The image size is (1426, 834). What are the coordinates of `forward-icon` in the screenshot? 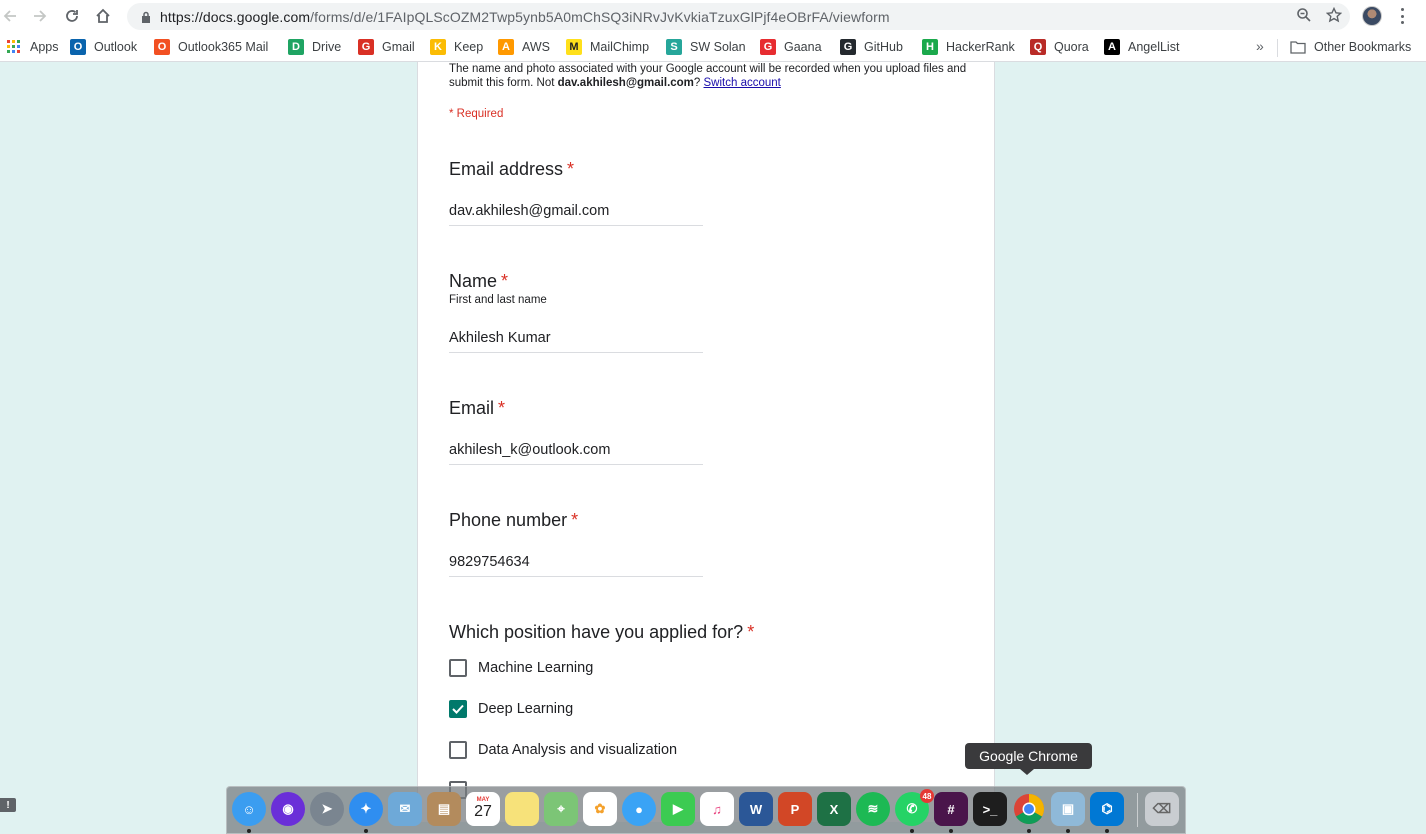 It's located at (40, 16).